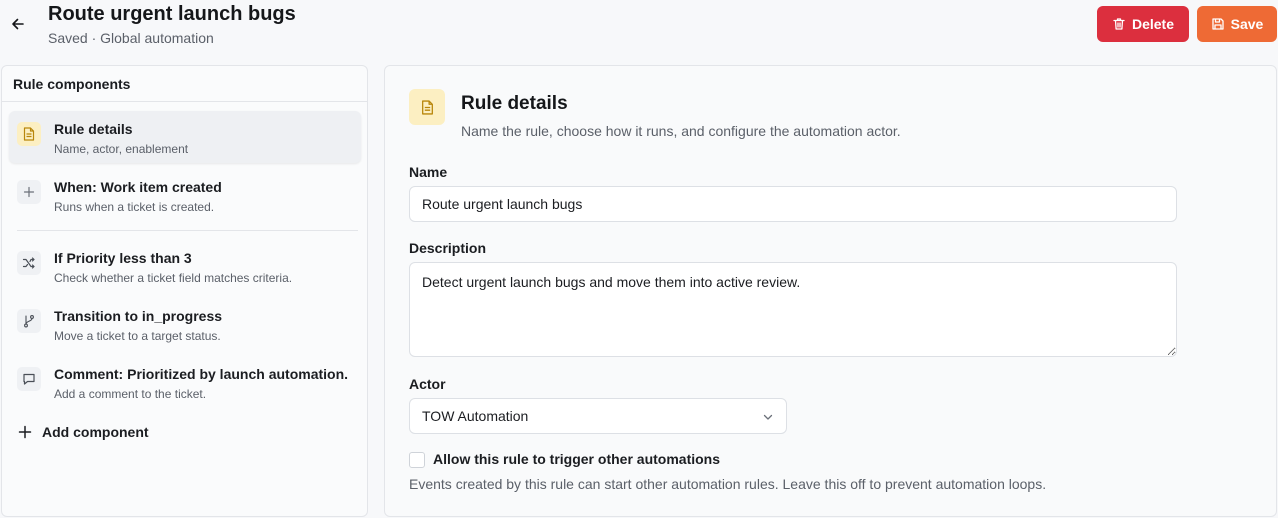 The image size is (1278, 518). I want to click on save-button: Save, so click(1237, 24).